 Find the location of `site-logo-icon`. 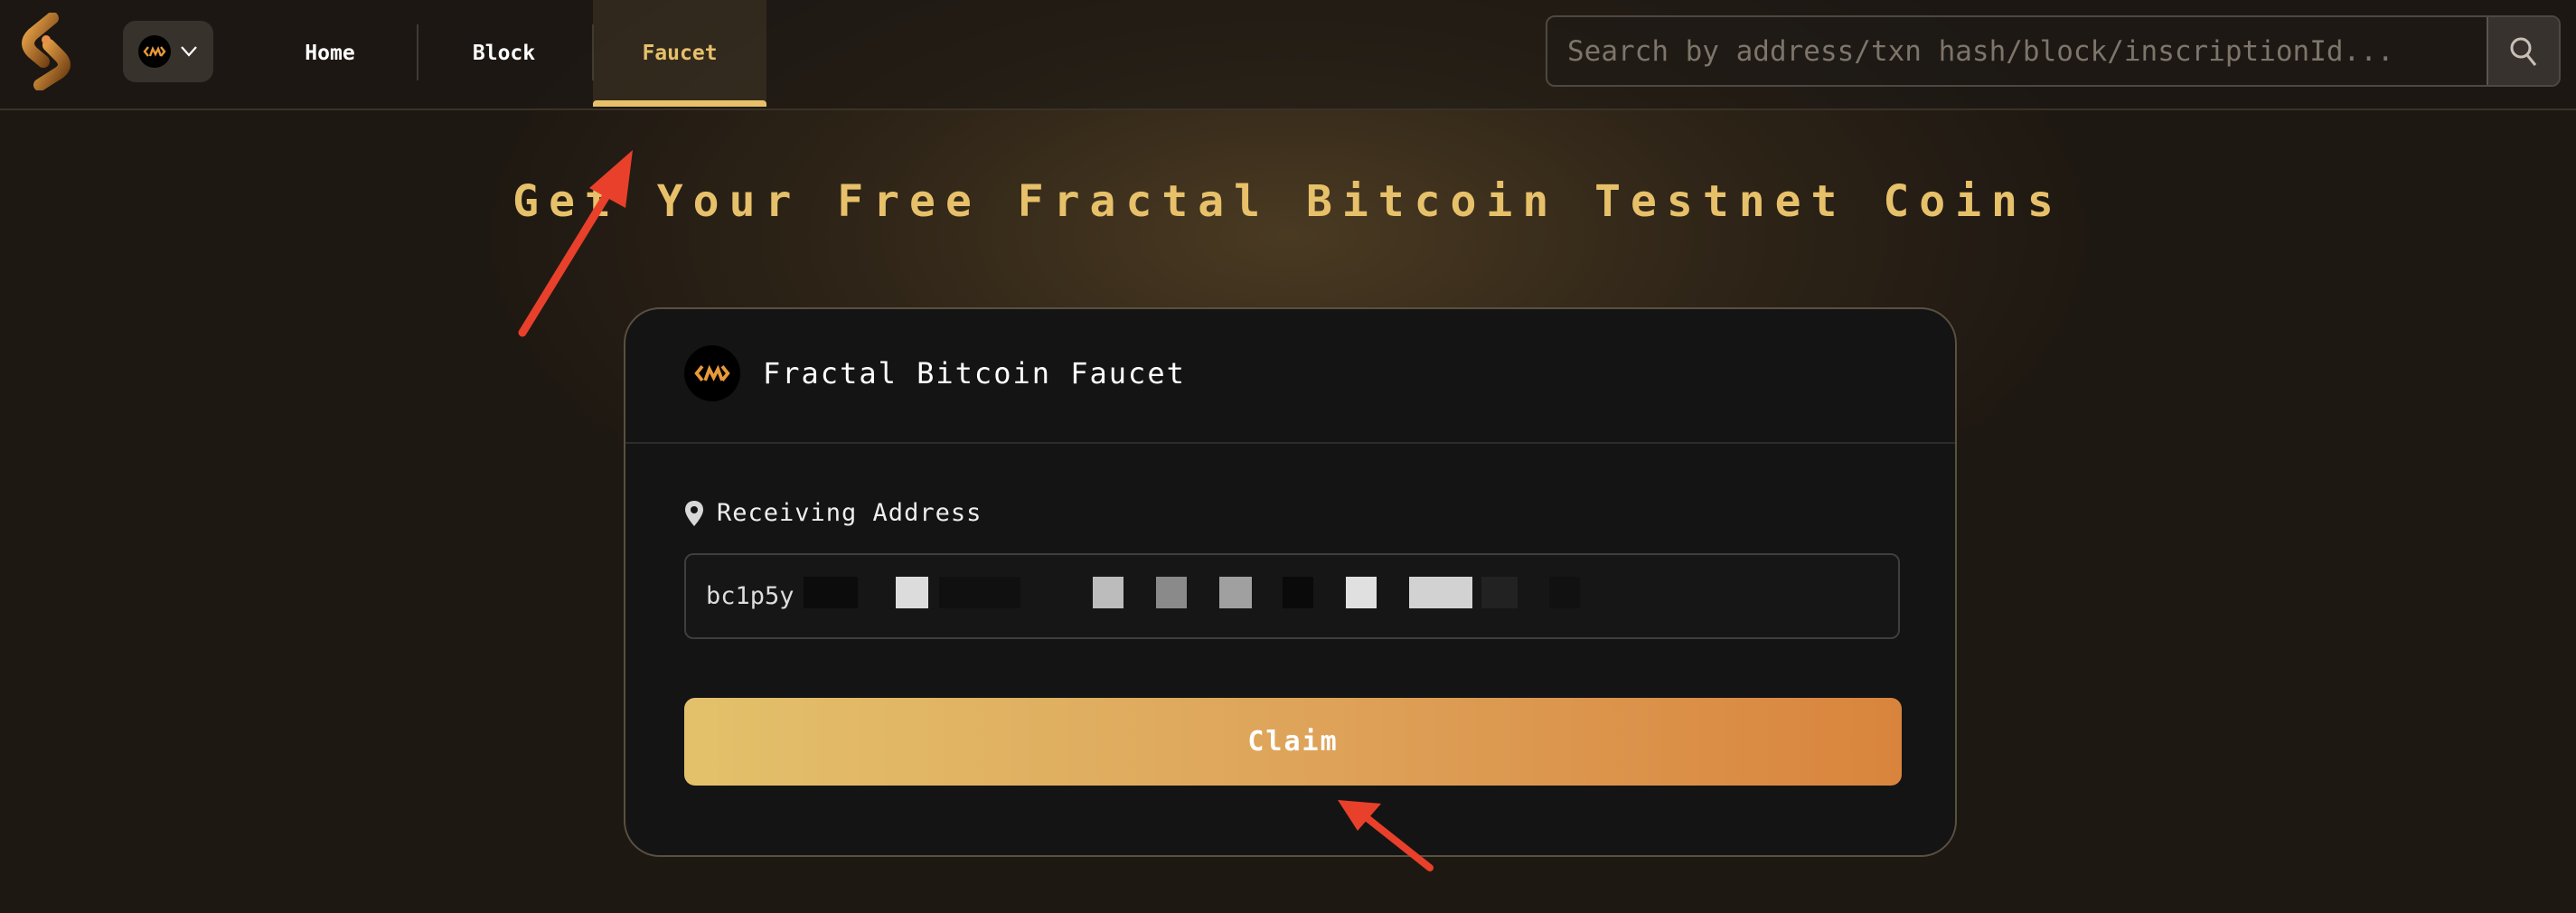

site-logo-icon is located at coordinates (48, 51).